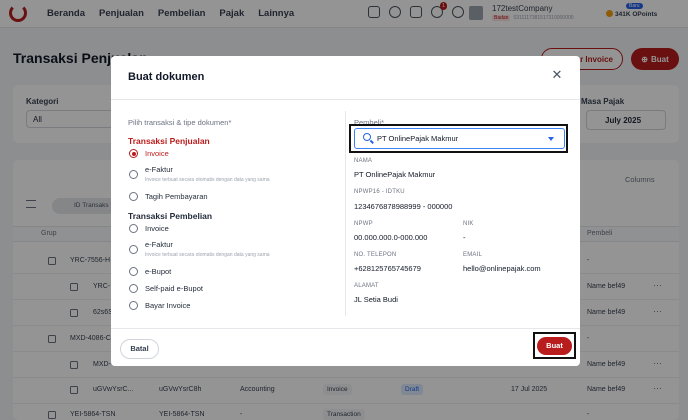 The width and height of the screenshot is (688, 420). What do you see at coordinates (554, 346) in the screenshot?
I see `submit-button: Buat` at bounding box center [554, 346].